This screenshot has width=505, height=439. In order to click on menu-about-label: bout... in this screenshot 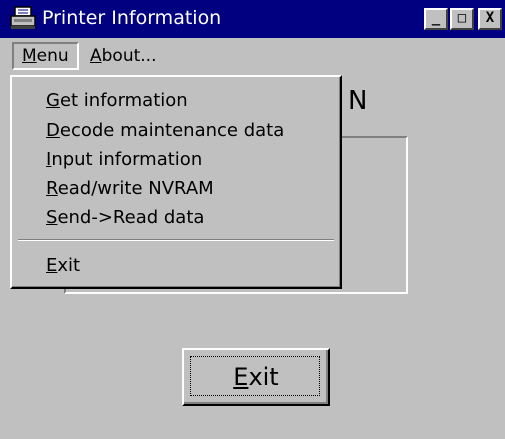, I will do `click(129, 56)`.